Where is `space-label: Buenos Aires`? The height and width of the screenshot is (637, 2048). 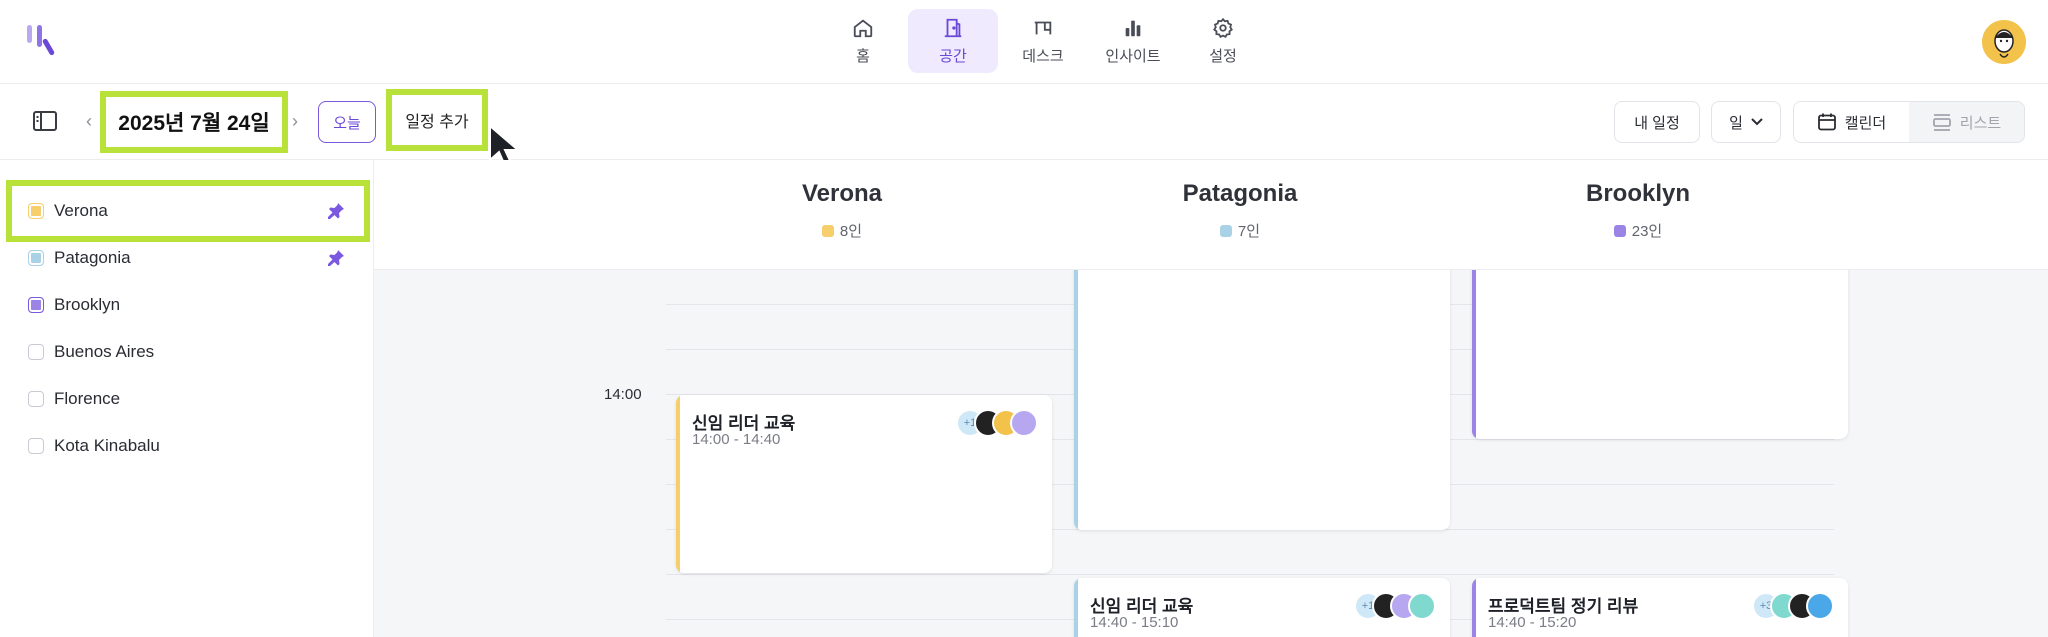 space-label: Buenos Aires is located at coordinates (104, 351).